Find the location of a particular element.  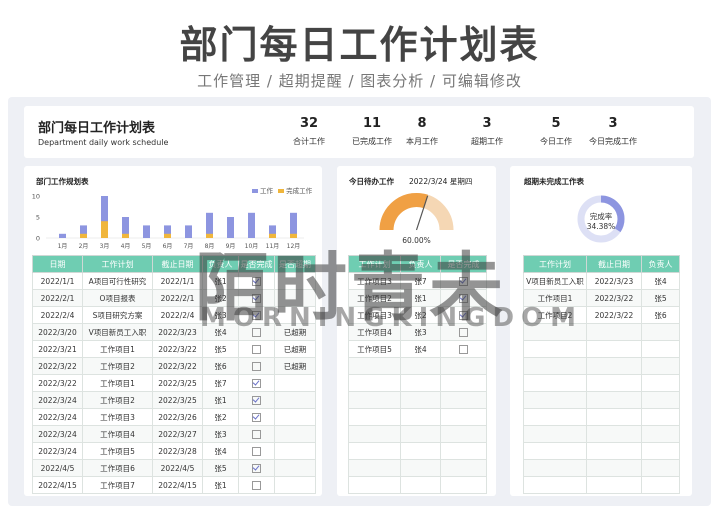

kpi-today-done: 3 今日完成工作 is located at coordinates (613, 131).